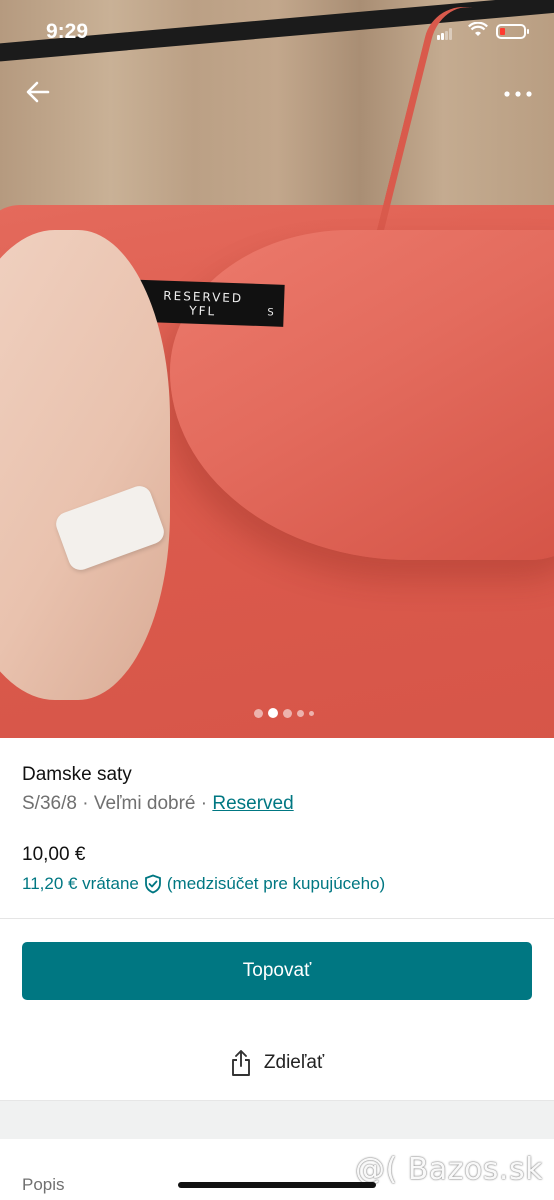 The image size is (554, 1200). What do you see at coordinates (270, 313) in the screenshot?
I see `clothing-label-size: S` at bounding box center [270, 313].